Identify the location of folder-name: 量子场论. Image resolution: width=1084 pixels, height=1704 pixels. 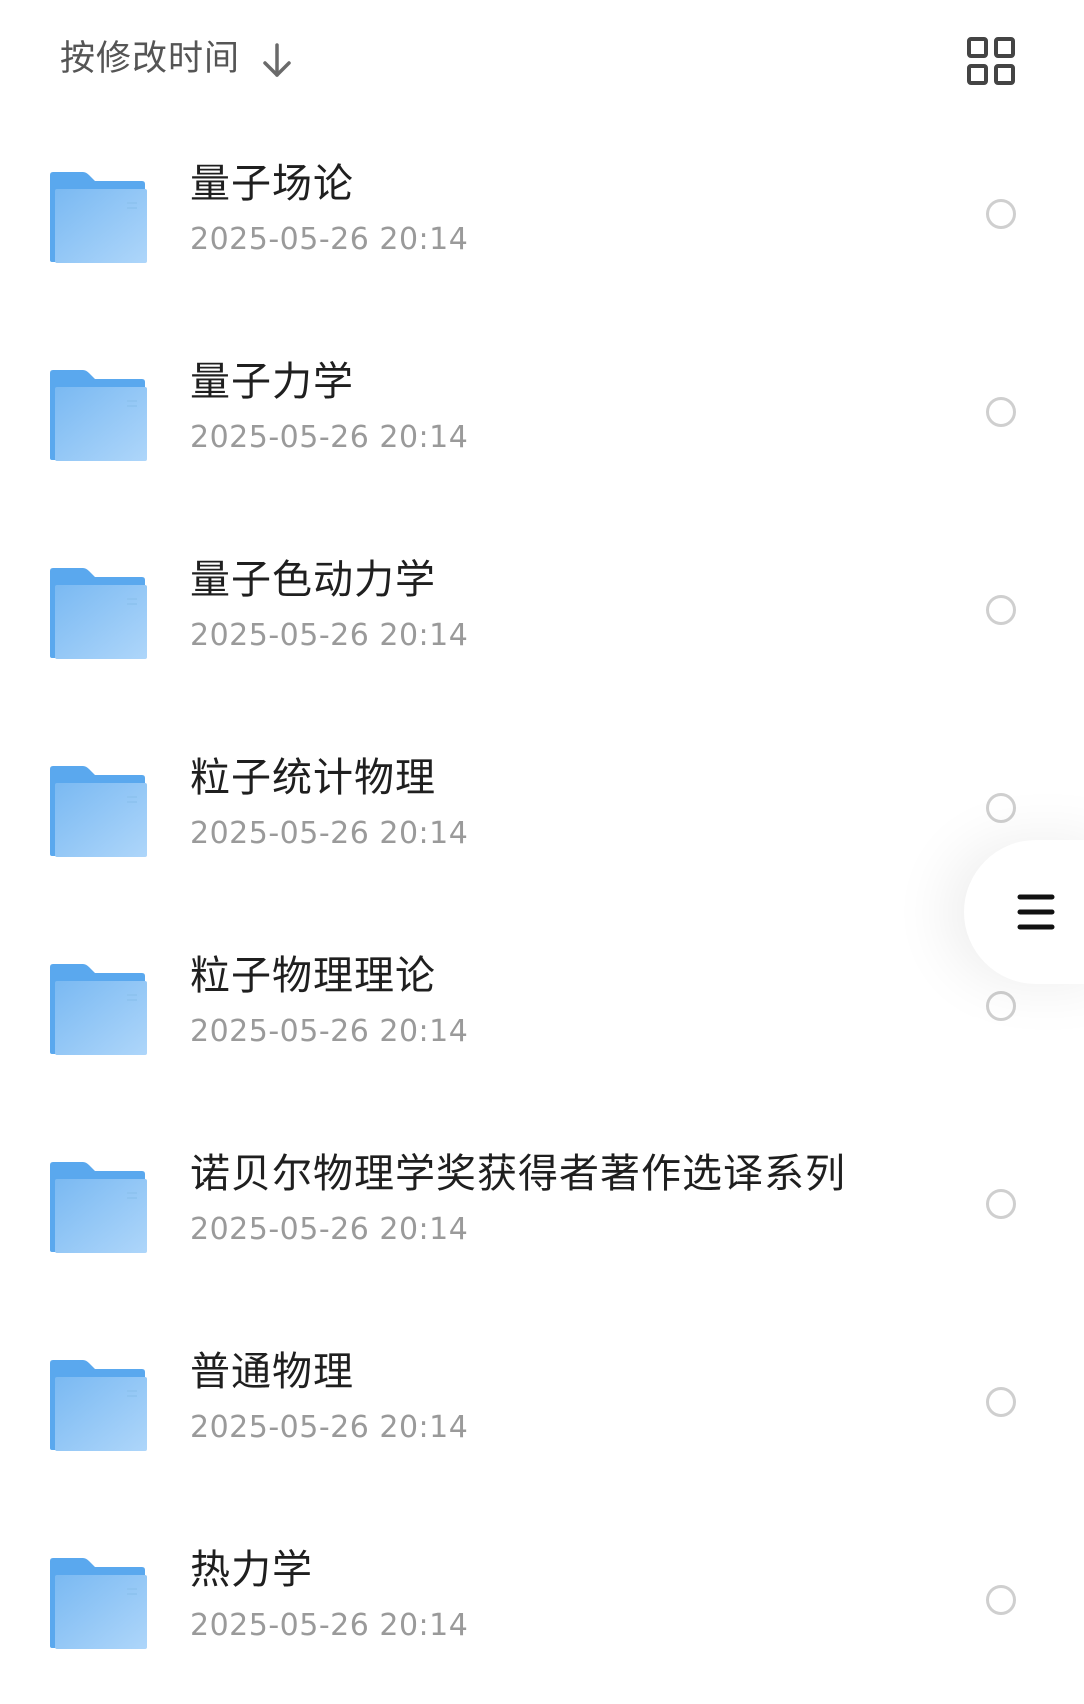
(272, 184).